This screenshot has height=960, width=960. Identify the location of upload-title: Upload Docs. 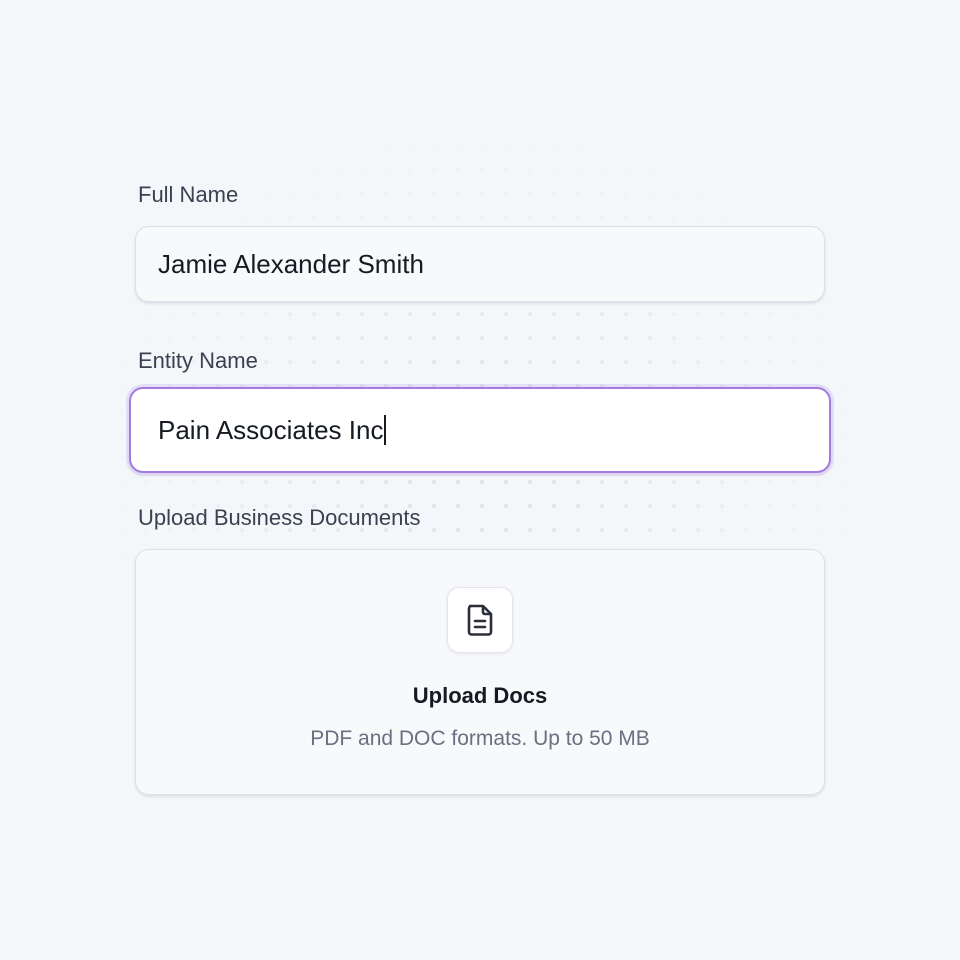
(480, 695).